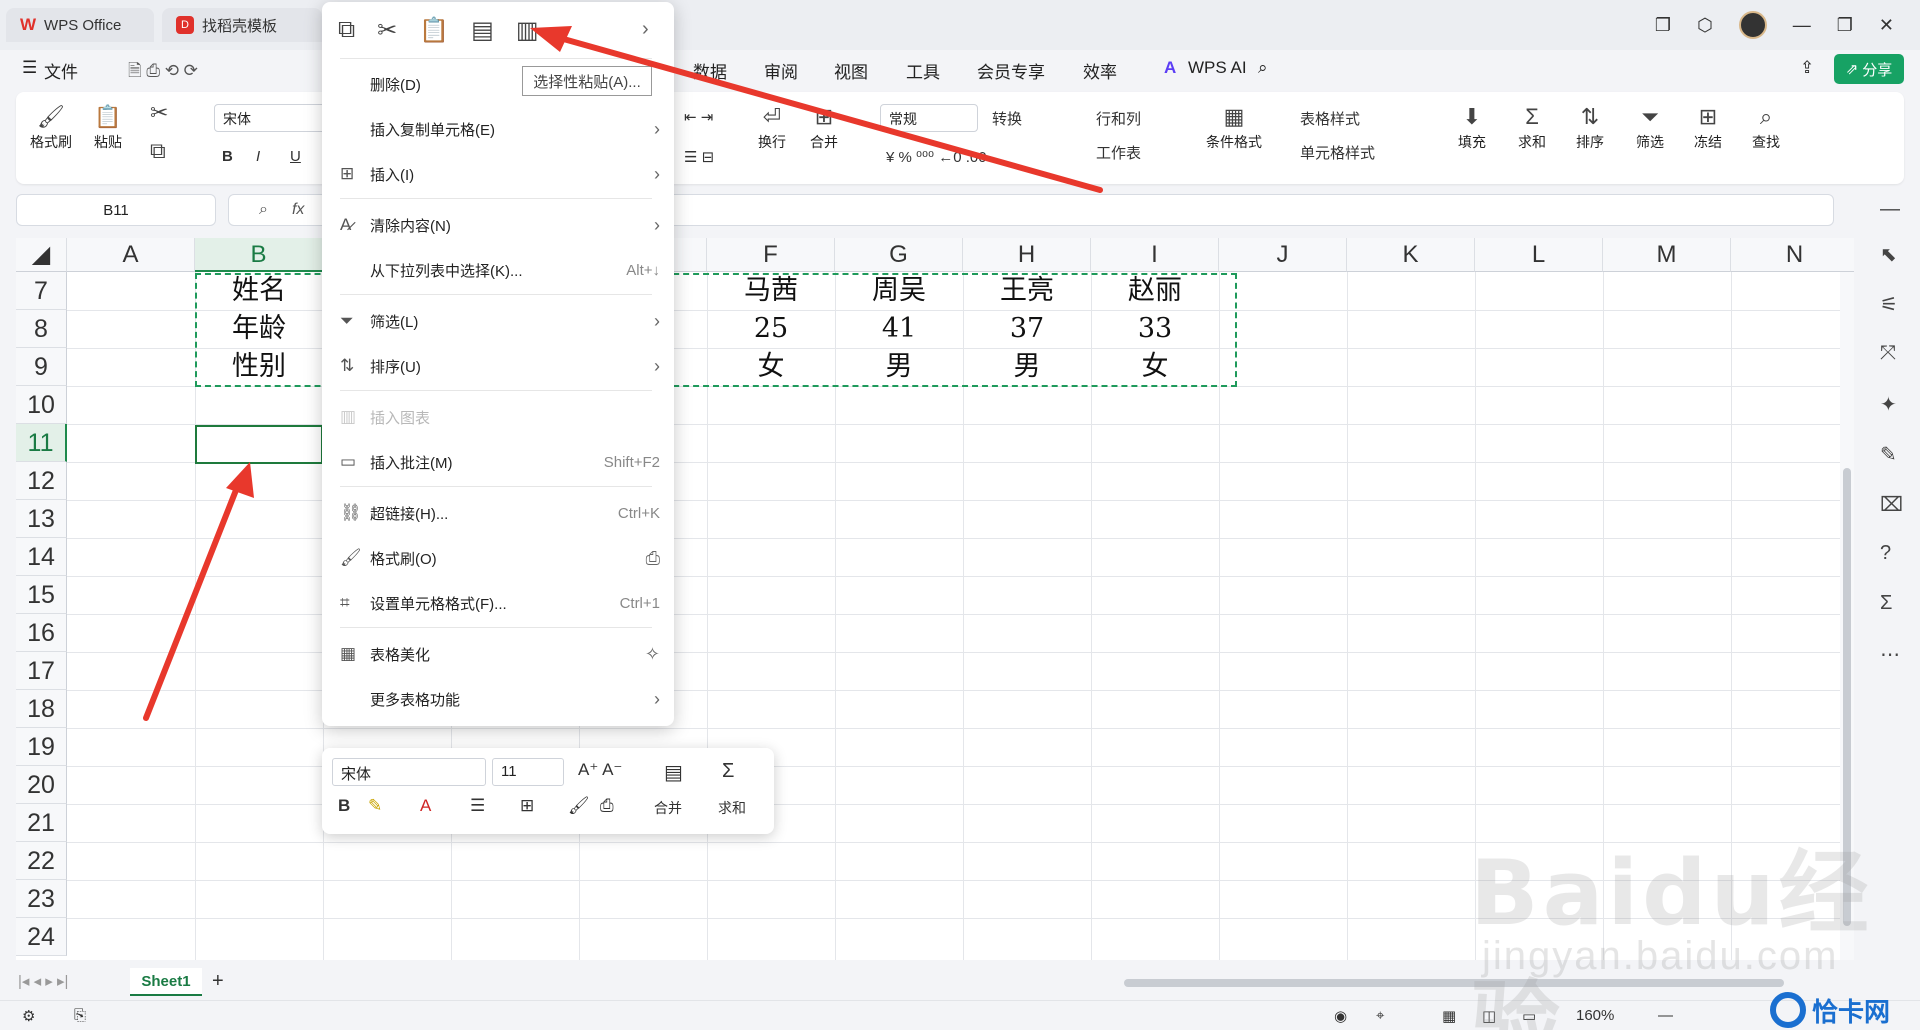  Describe the element at coordinates (1788, 1010) in the screenshot. I see `badge-logo-icon` at that location.